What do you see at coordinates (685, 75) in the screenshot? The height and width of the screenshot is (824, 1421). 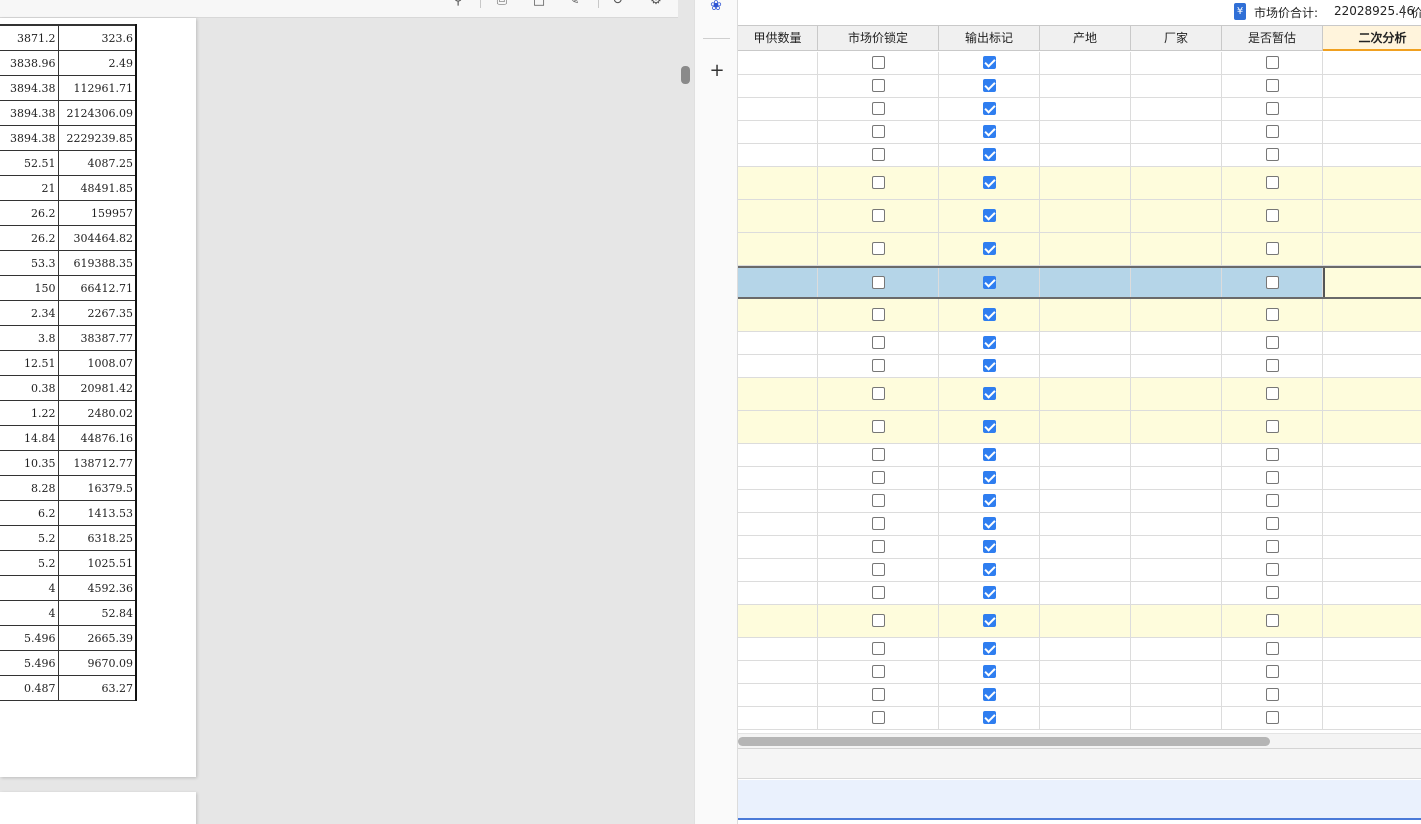 I see `pdf-scrollbar-thumb` at bounding box center [685, 75].